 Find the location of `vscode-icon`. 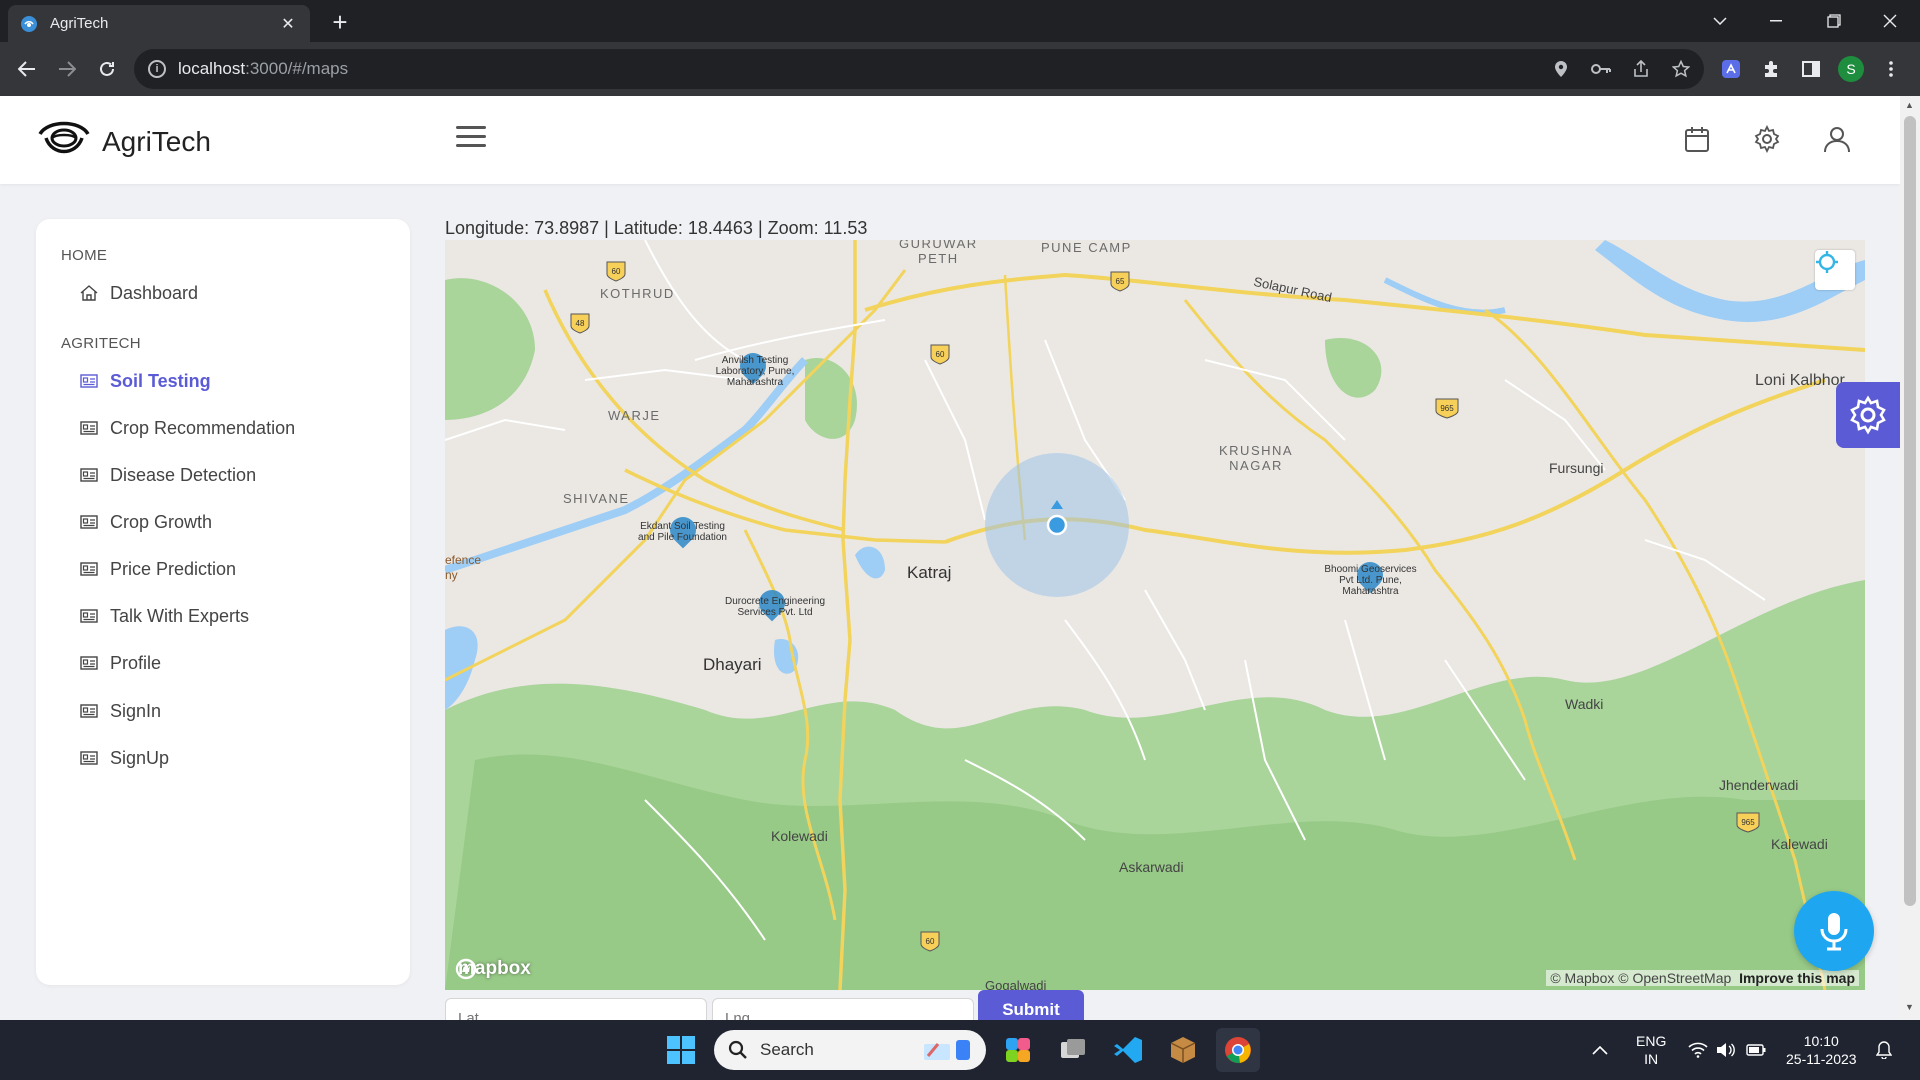

vscode-icon is located at coordinates (1128, 1050).